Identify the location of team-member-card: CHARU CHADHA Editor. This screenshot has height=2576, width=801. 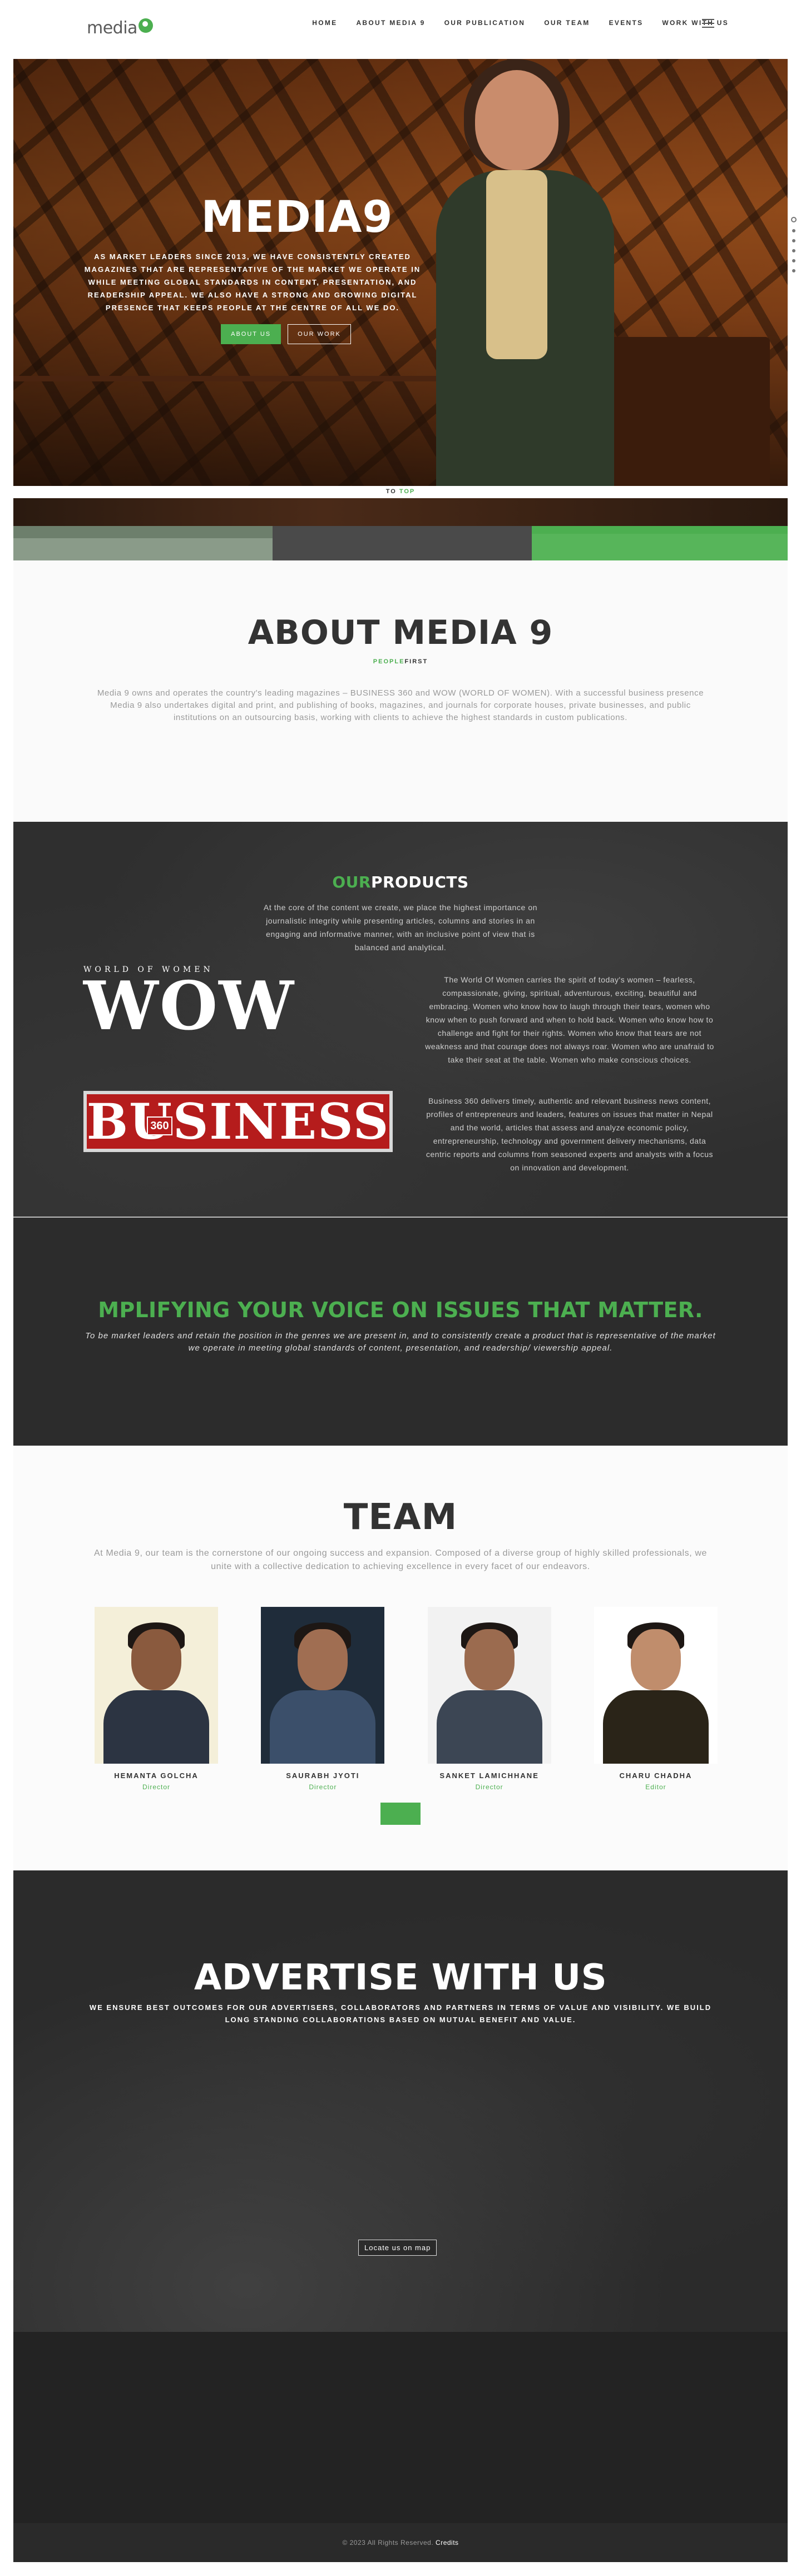
(656, 1699).